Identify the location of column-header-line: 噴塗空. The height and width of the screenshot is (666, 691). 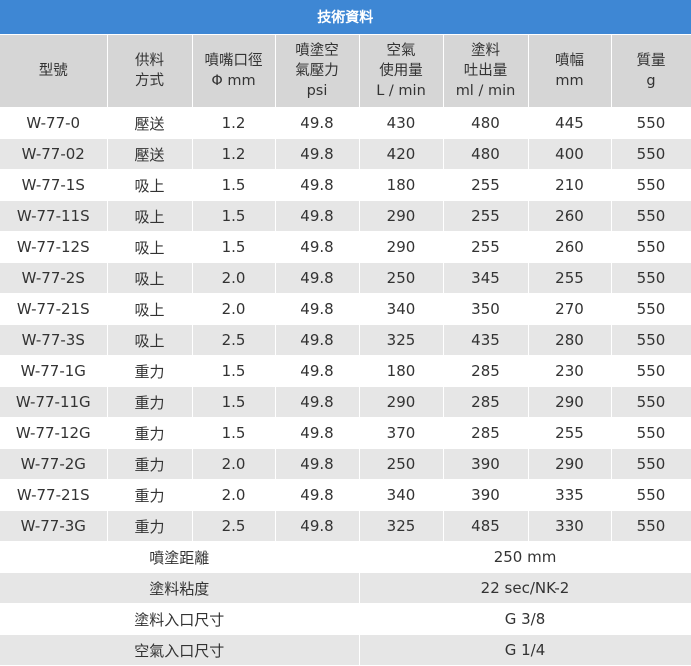
(317, 51).